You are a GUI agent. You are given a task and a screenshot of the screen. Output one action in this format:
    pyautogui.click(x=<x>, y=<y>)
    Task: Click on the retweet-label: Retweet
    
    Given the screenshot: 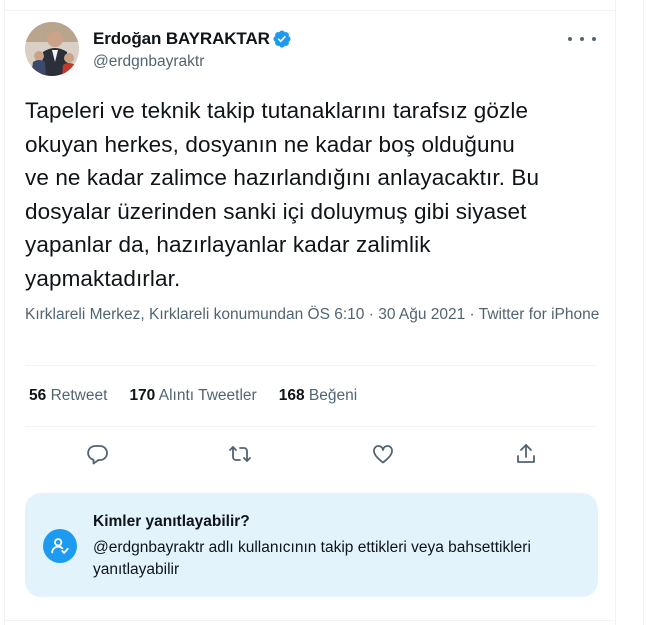 What is the action you would take?
    pyautogui.click(x=79, y=395)
    